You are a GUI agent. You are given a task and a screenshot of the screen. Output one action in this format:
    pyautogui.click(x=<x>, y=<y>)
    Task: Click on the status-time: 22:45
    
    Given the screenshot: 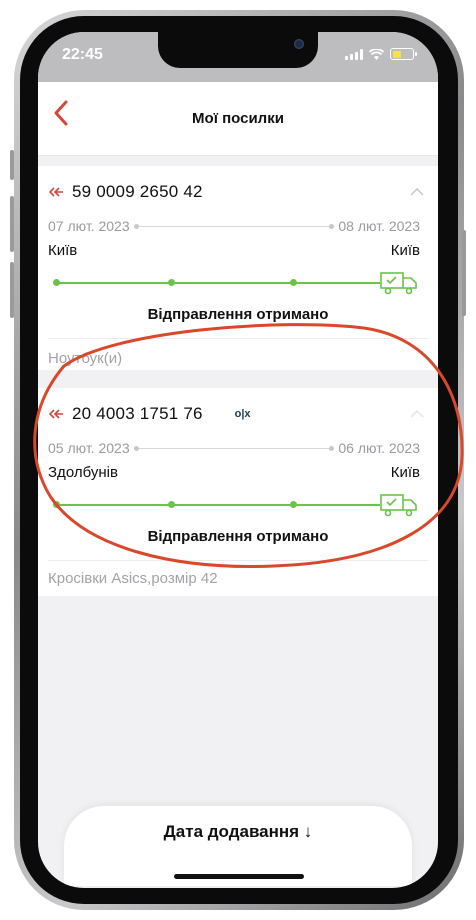 What is the action you would take?
    pyautogui.click(x=82, y=54)
    